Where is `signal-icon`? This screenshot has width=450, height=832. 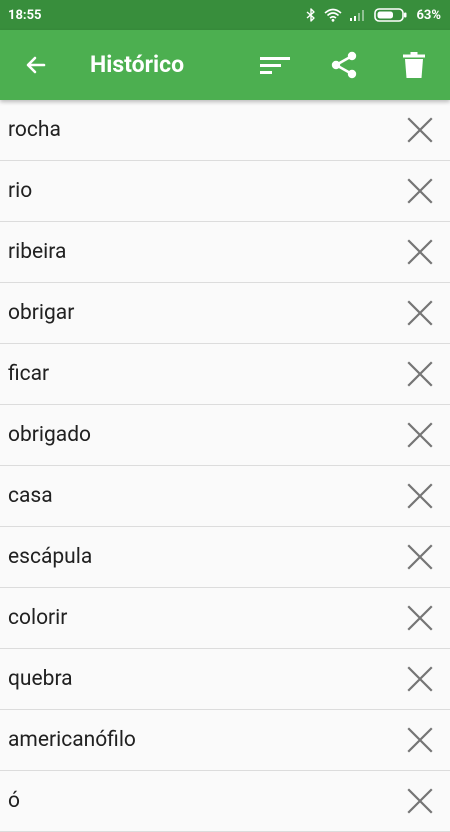
signal-icon is located at coordinates (358, 15).